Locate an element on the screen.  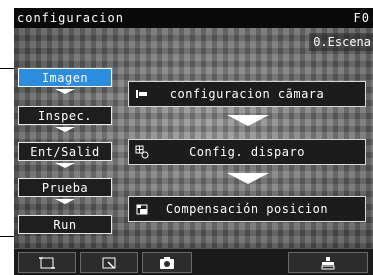
camera-capture-icon is located at coordinates (167, 262).